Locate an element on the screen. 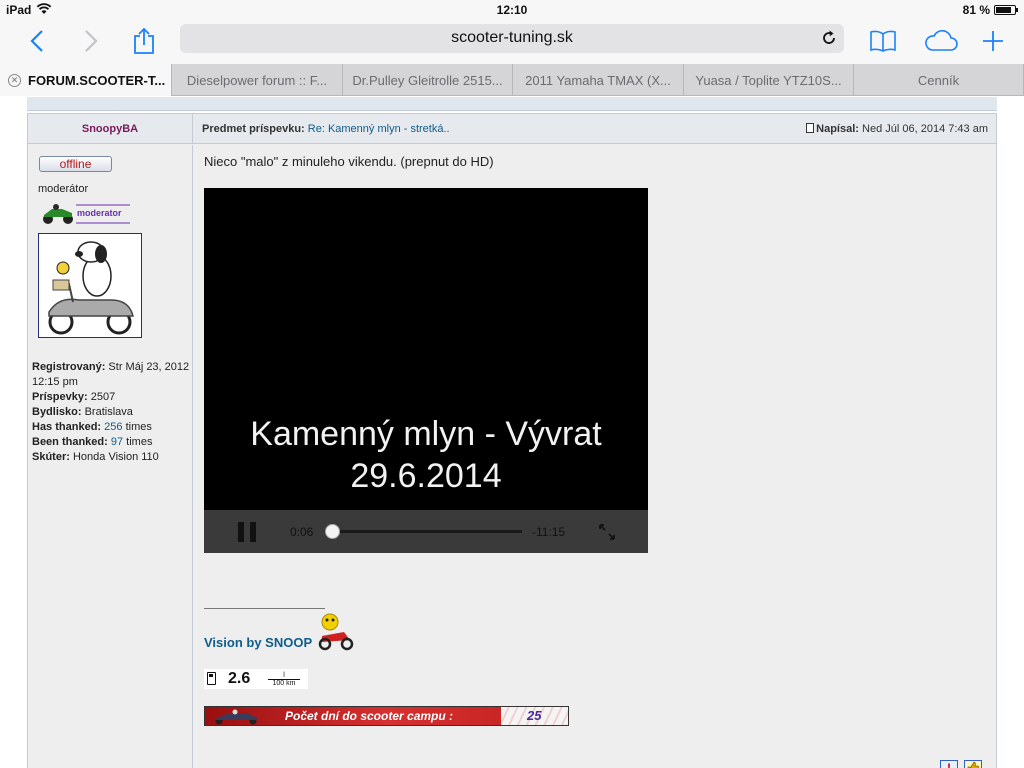  icloud-tabs-button is located at coordinates (941, 41).